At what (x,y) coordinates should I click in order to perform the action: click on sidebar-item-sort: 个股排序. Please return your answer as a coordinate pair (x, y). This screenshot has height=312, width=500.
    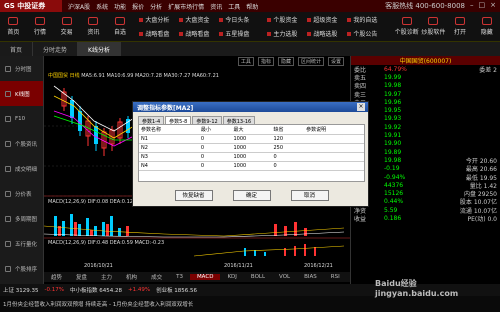
    Looking at the image, I should click on (21, 268).